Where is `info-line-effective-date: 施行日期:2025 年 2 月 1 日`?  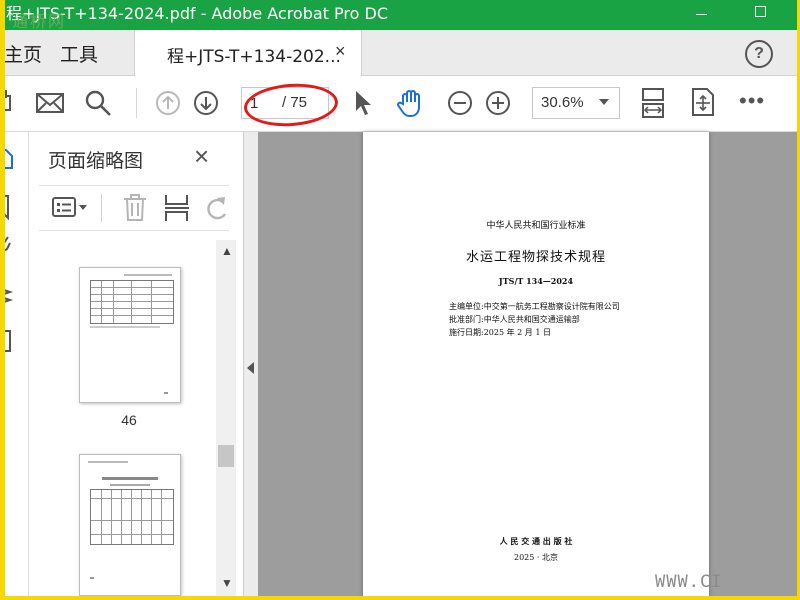 info-line-effective-date: 施行日期:2025 年 2 月 1 日 is located at coordinates (500, 332).